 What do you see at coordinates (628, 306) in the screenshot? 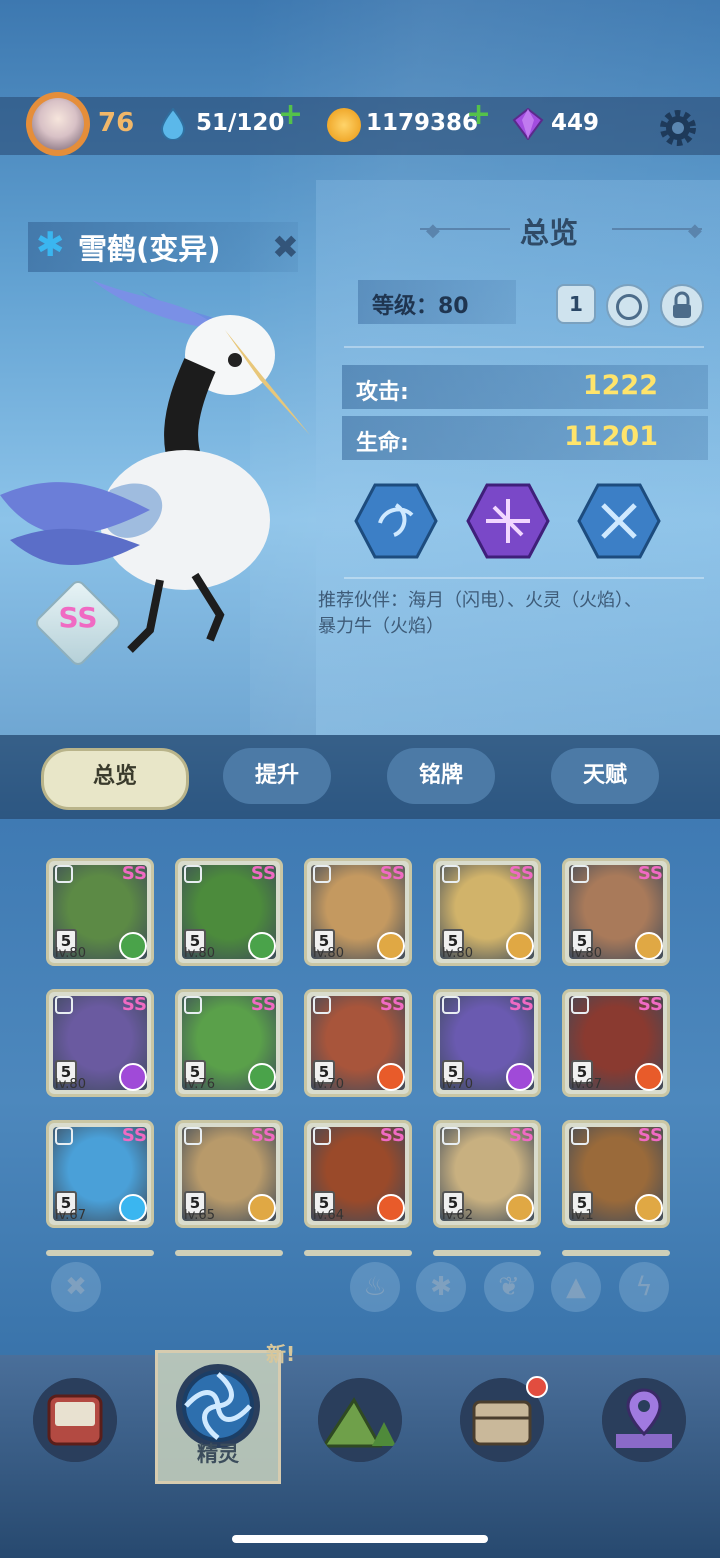
I see `circle-ring-icon` at bounding box center [628, 306].